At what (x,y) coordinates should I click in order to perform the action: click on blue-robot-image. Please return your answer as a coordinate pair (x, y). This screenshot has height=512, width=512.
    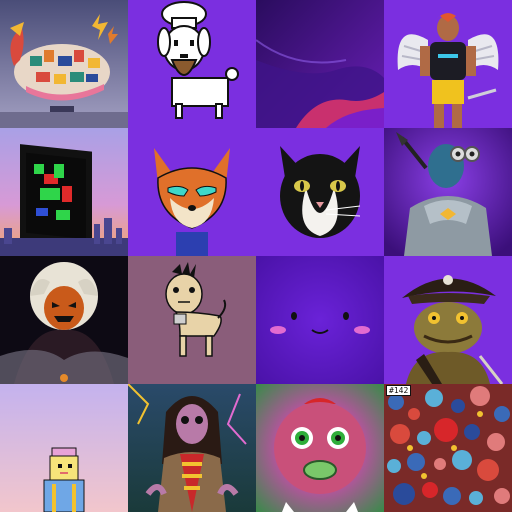
    Looking at the image, I should click on (448, 192).